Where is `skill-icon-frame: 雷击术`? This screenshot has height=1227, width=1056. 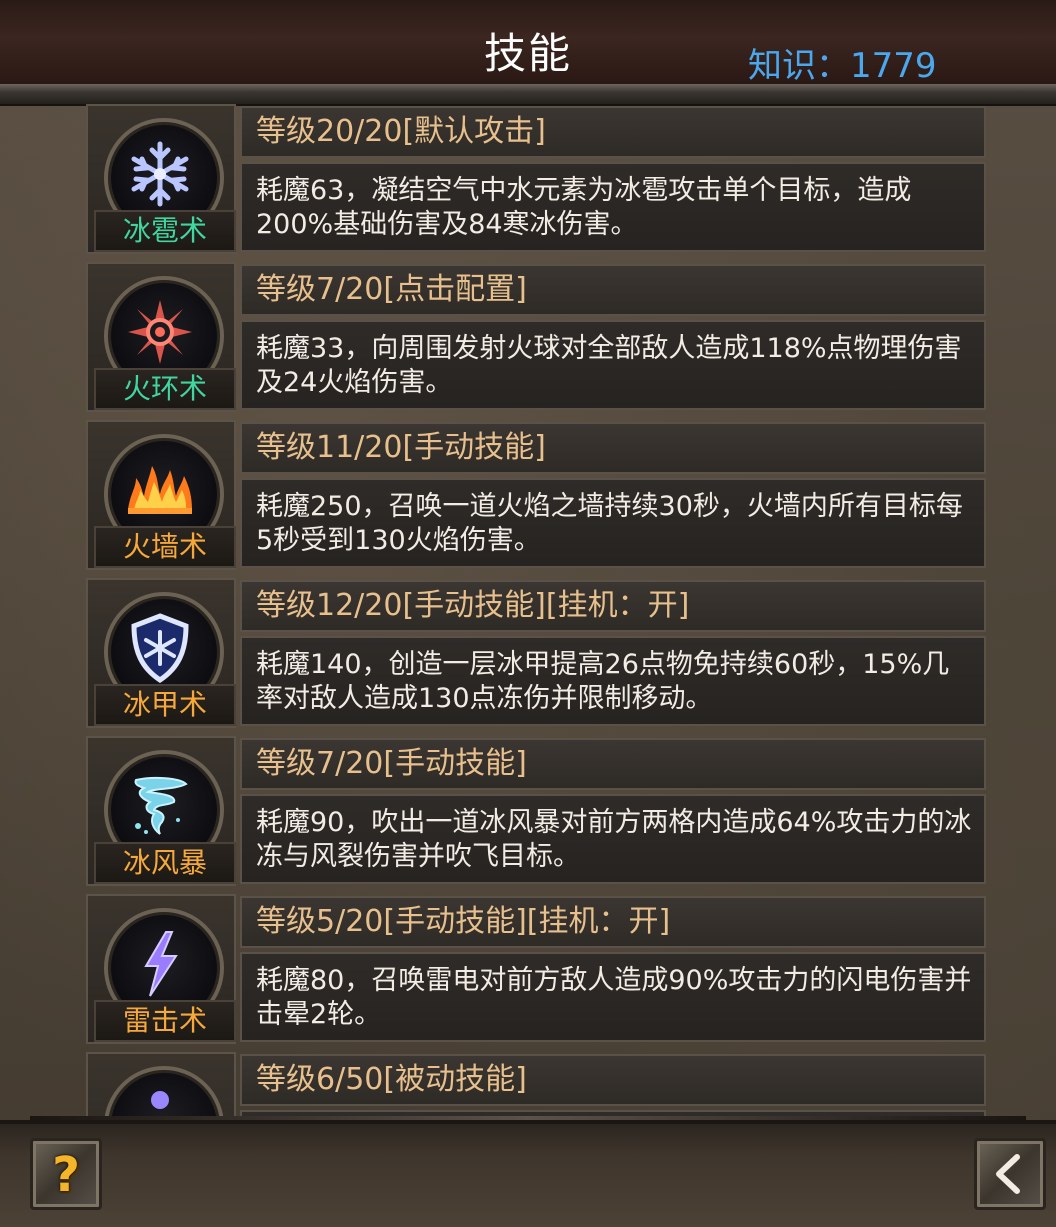
skill-icon-frame: 雷击术 is located at coordinates (161, 969).